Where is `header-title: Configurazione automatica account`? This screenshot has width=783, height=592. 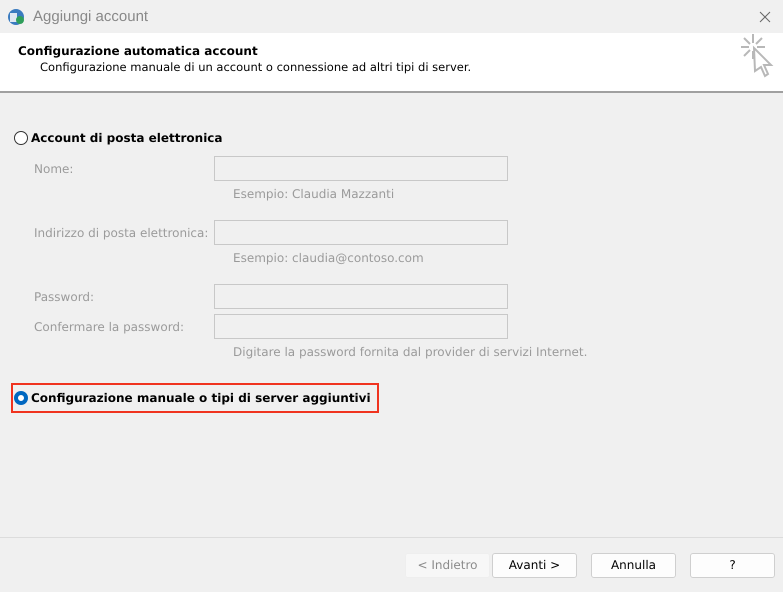 header-title: Configurazione automatica account is located at coordinates (138, 51).